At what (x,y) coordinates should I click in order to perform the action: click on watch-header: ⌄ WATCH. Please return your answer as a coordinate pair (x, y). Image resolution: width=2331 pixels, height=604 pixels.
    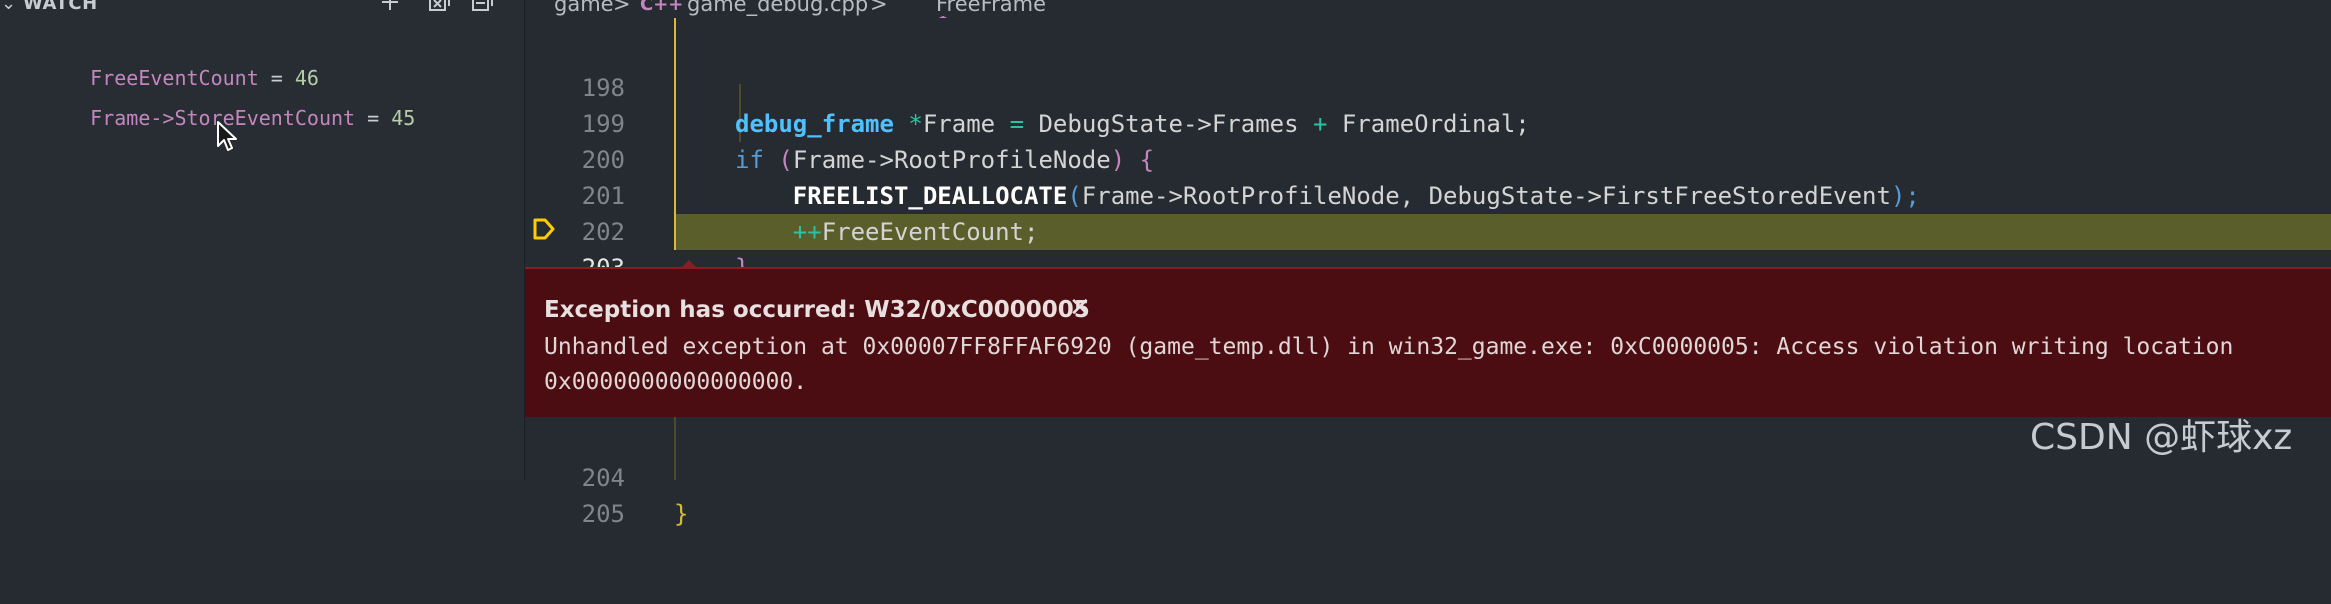
    Looking at the image, I should click on (262, 9).